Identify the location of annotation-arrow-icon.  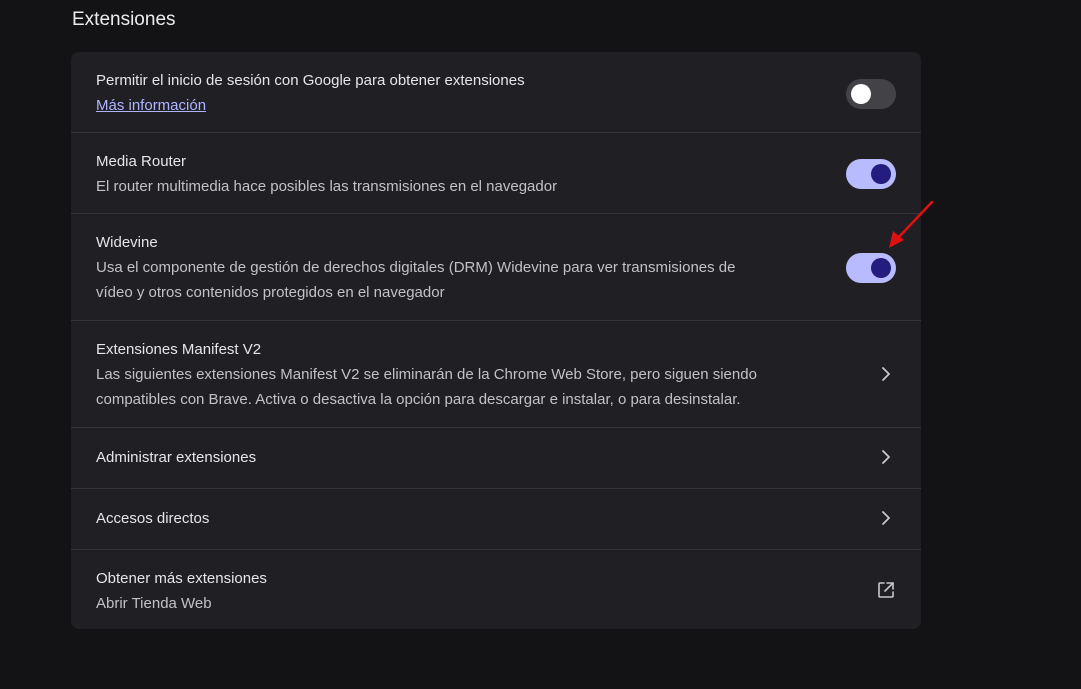
(911, 224).